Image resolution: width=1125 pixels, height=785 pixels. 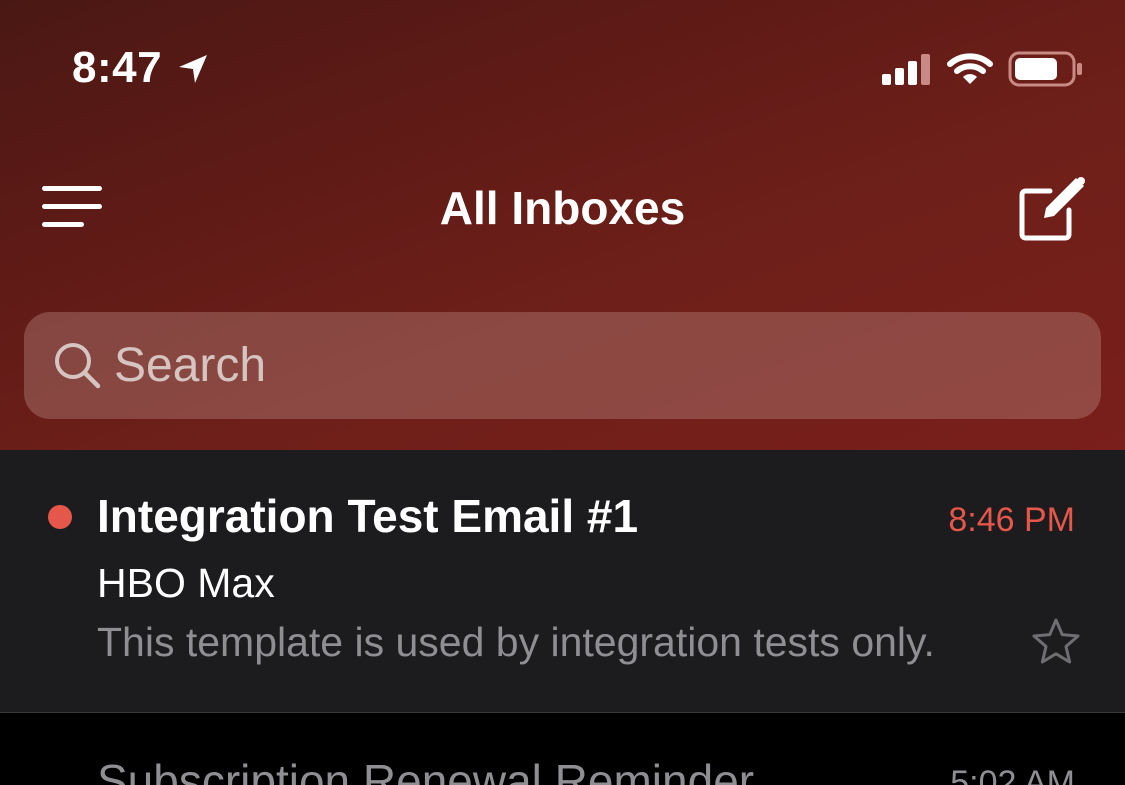 What do you see at coordinates (186, 583) in the screenshot?
I see `email-sender: HBO Max` at bounding box center [186, 583].